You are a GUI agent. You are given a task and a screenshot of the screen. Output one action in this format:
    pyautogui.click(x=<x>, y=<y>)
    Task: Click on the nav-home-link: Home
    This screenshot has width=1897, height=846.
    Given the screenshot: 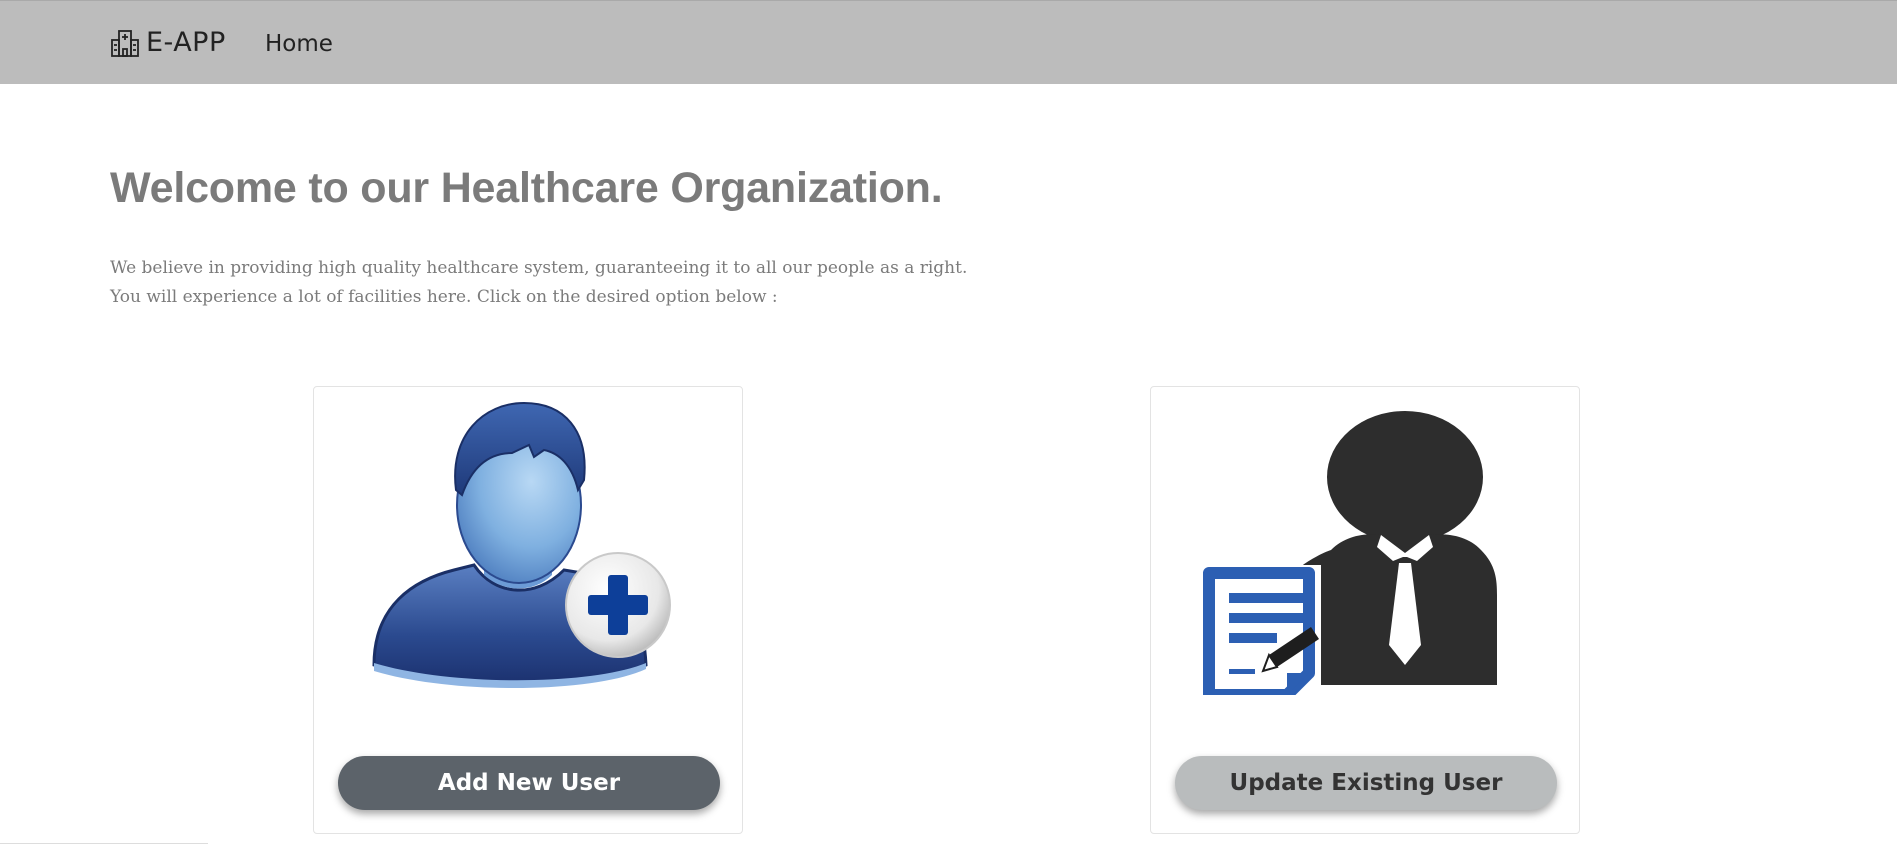 What is the action you would take?
    pyautogui.click(x=299, y=44)
    